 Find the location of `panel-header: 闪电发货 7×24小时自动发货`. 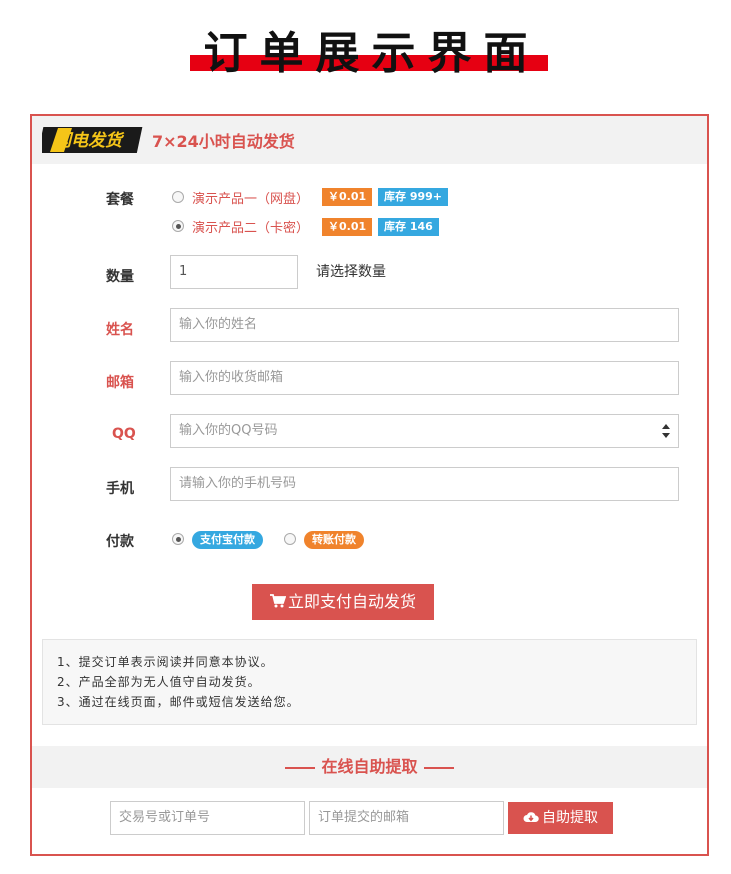

panel-header: 闪电发货 7×24小时自动发货 is located at coordinates (369, 140).